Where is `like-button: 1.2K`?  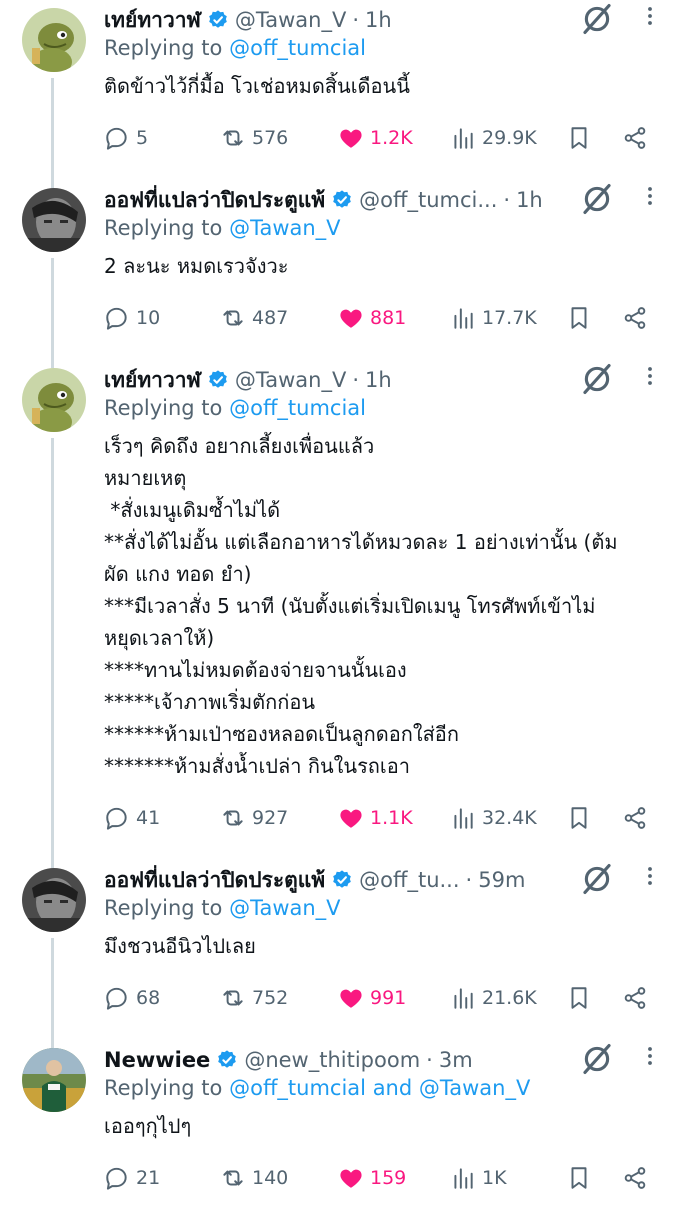 like-button: 1.2K is located at coordinates (375, 138).